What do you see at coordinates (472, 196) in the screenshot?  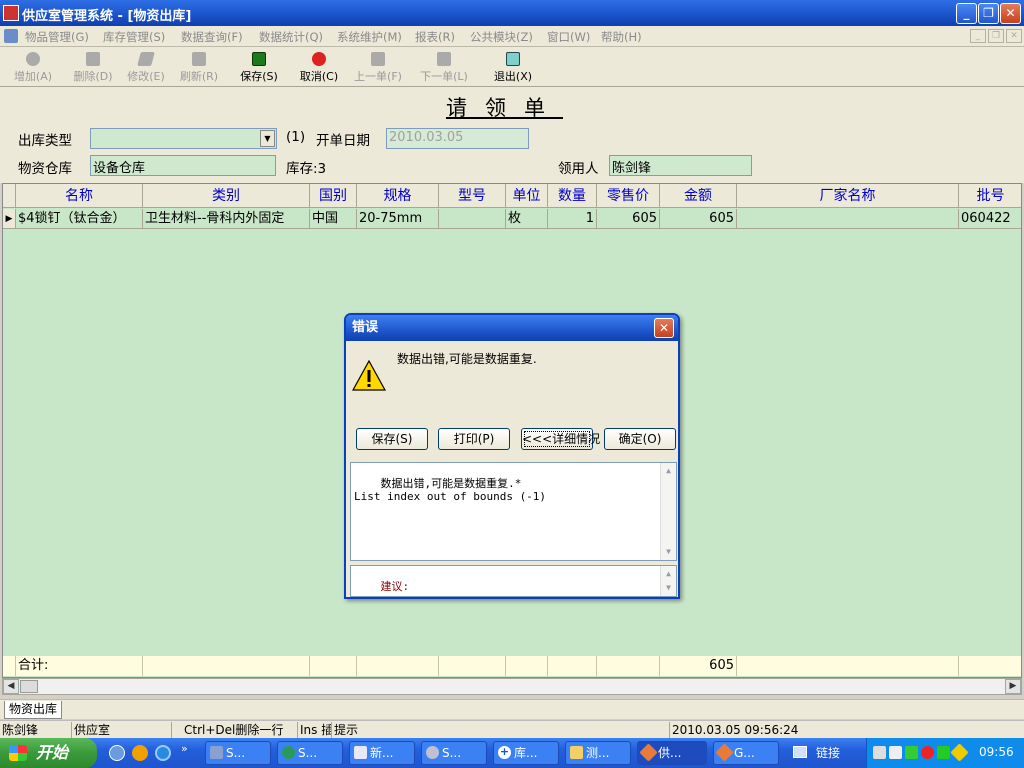 I see `column-header: 型号` at bounding box center [472, 196].